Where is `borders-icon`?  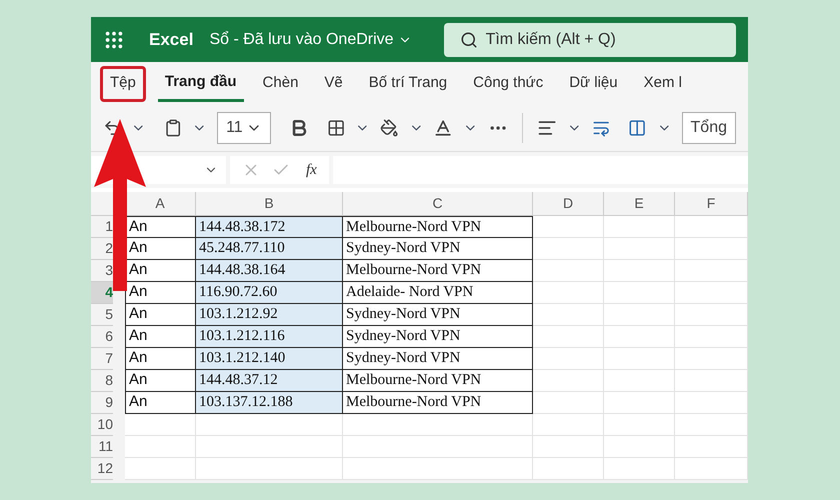 borders-icon is located at coordinates (336, 128).